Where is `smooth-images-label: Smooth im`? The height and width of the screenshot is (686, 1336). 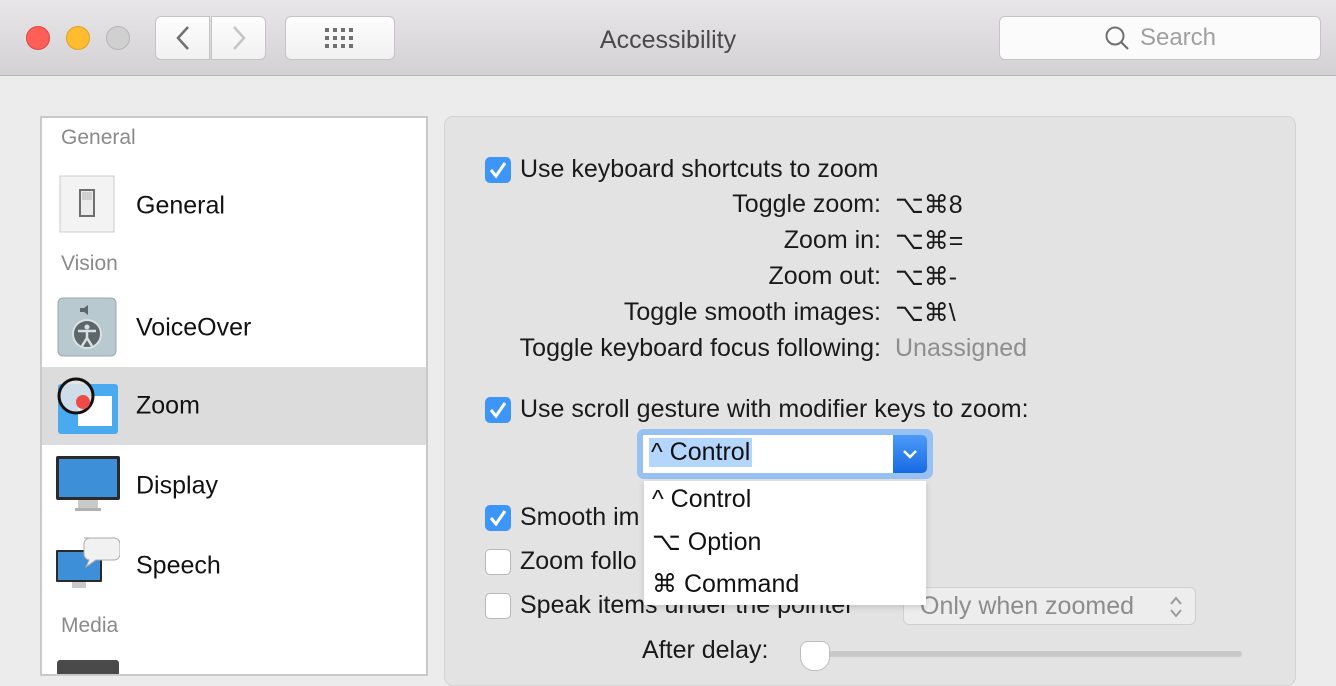
smooth-images-label: Smooth im is located at coordinates (580, 517).